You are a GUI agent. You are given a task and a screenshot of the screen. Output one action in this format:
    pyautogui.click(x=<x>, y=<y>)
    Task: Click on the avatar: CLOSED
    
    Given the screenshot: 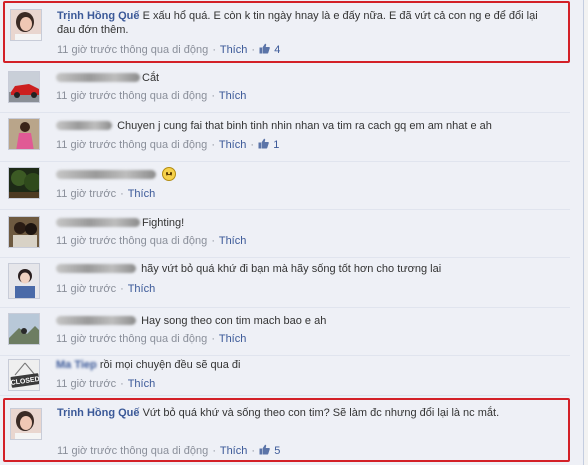 What is the action you would take?
    pyautogui.click(x=24, y=375)
    